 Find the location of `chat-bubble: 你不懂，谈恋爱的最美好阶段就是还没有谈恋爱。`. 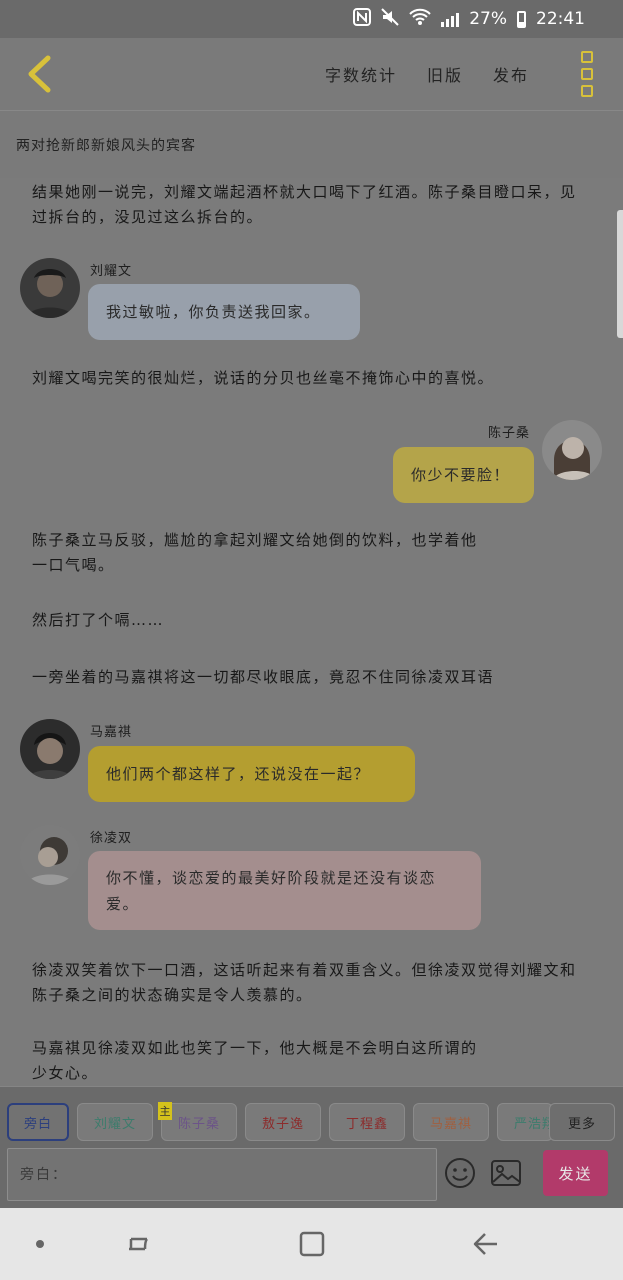

chat-bubble: 你不懂，谈恋爱的最美好阶段就是还没有谈恋爱。 is located at coordinates (284, 890).